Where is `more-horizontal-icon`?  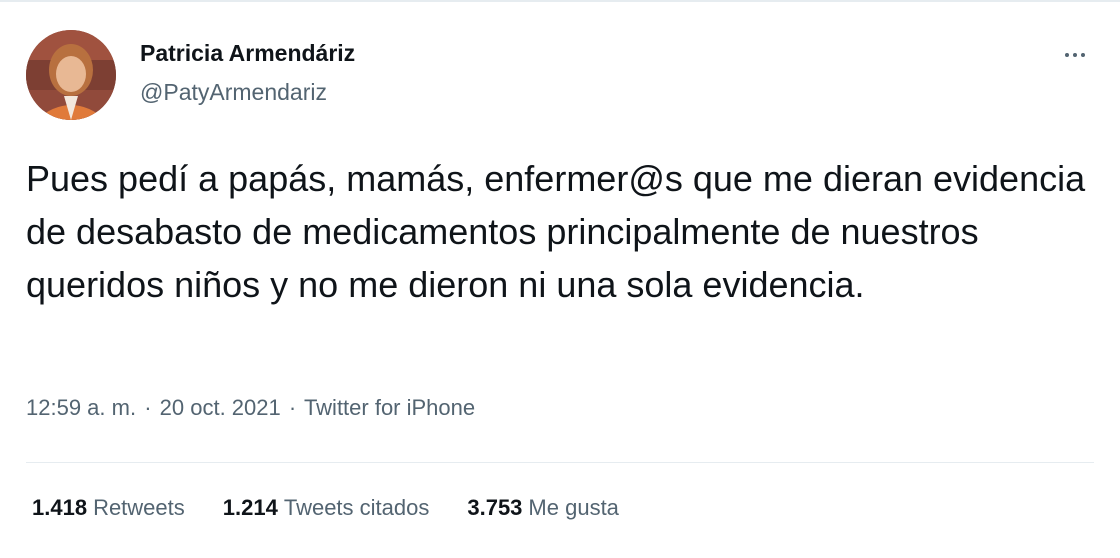
more-horizontal-icon is located at coordinates (1067, 55).